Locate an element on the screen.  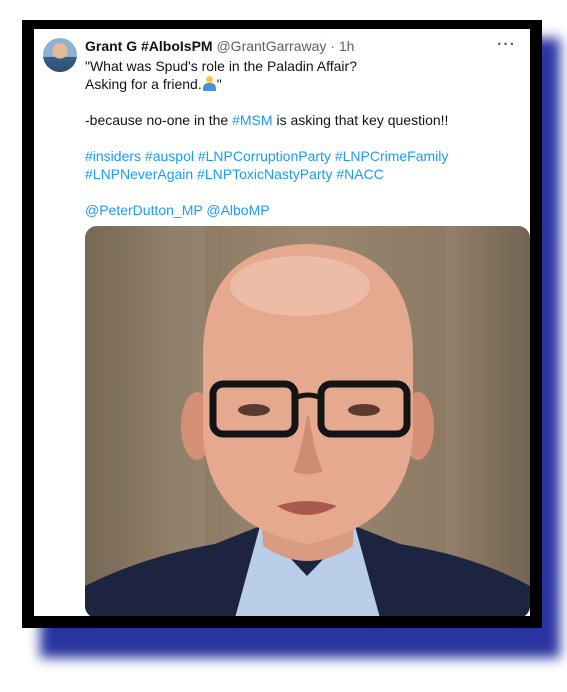
mention-link: @PeterDutton_MP is located at coordinates (143, 210).